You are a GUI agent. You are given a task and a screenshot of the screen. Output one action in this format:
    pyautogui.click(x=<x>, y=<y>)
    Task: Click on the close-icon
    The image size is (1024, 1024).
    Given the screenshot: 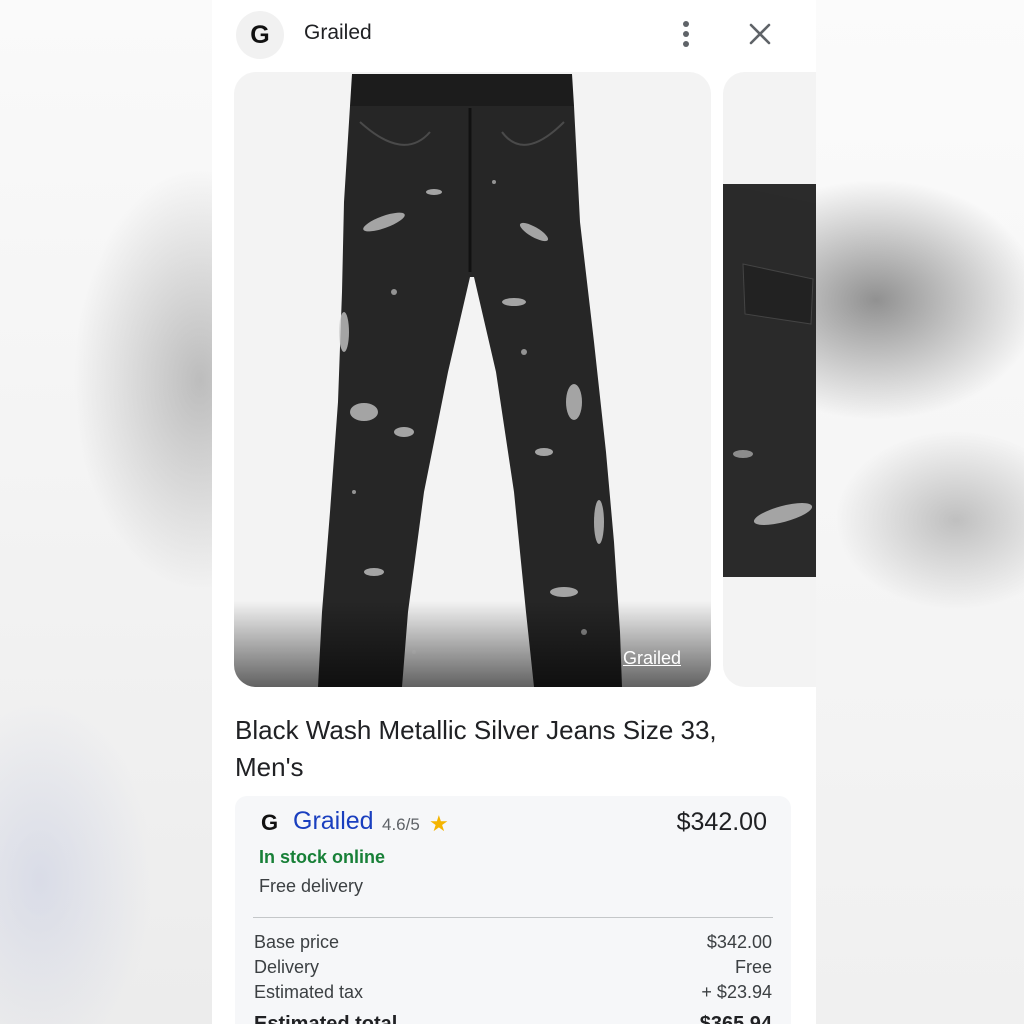 What is the action you would take?
    pyautogui.click(x=760, y=34)
    